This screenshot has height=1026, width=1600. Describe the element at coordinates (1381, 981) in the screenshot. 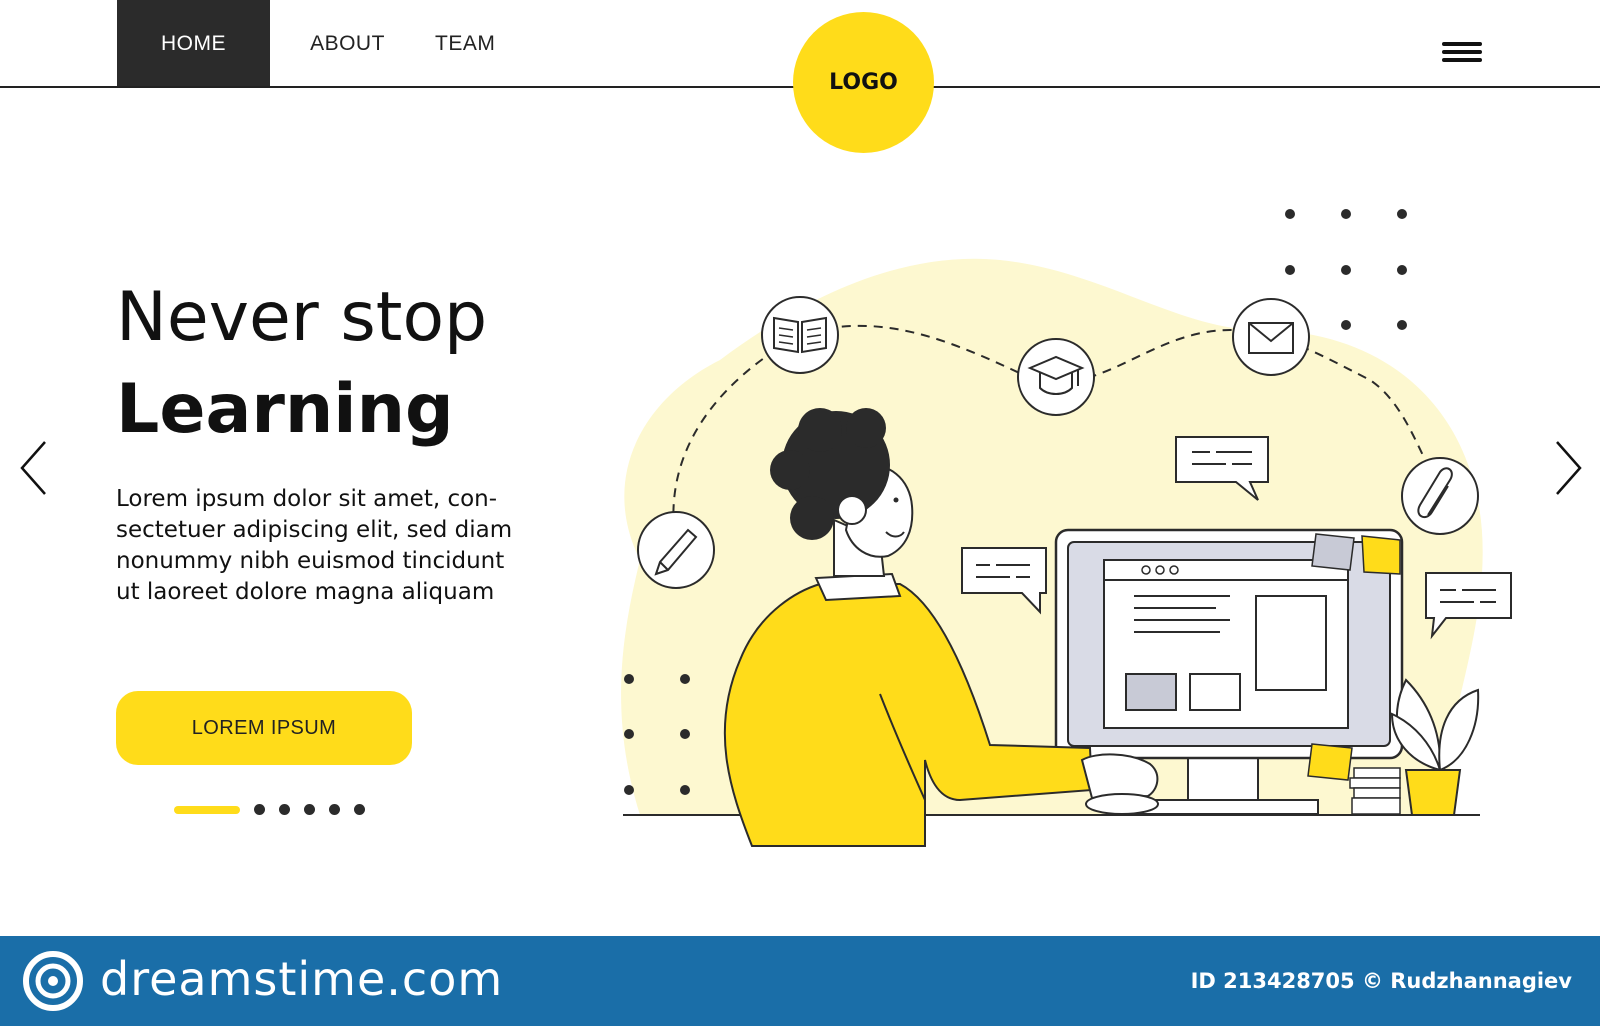

I see `footer-image-id: ID 213428705 © Rudzhannagiev` at that location.